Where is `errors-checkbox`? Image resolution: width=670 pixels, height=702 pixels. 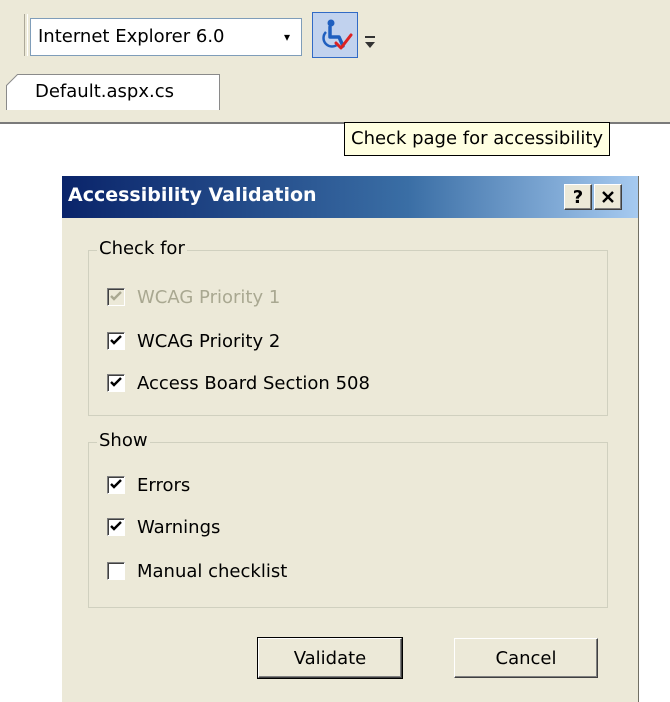 errors-checkbox is located at coordinates (116, 485).